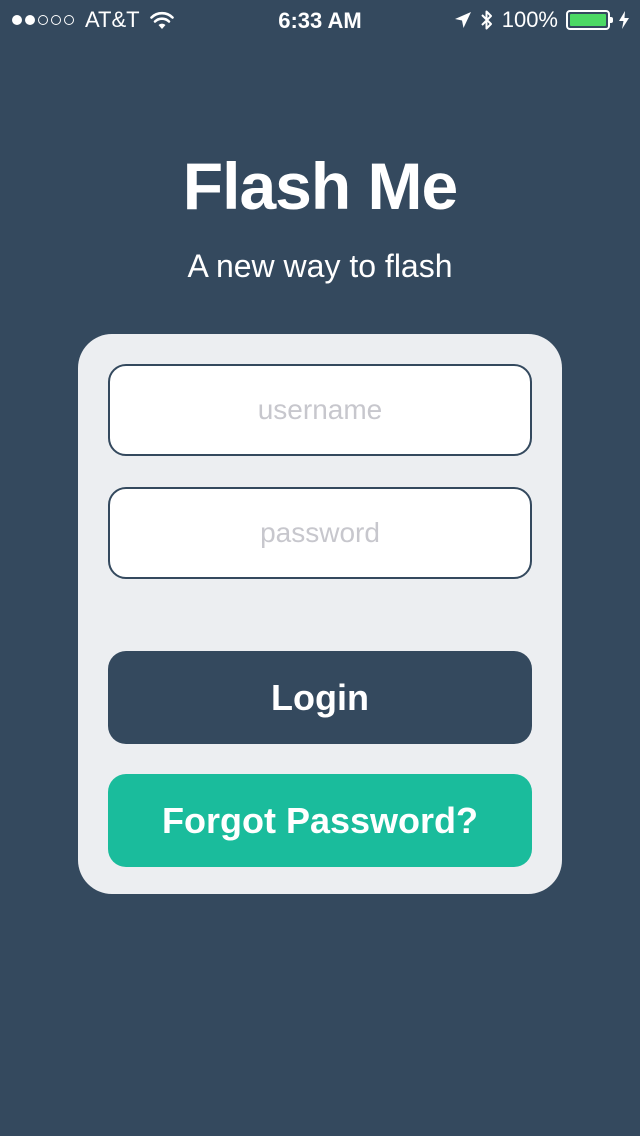 The width and height of the screenshot is (640, 1136). I want to click on app-subtitle: A new way to flash, so click(320, 266).